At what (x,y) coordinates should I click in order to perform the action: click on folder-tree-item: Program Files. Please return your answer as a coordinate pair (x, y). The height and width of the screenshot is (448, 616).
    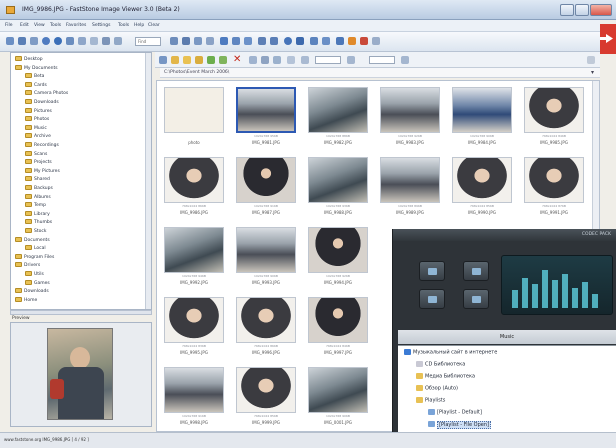
    Looking at the image, I should click on (34, 257).